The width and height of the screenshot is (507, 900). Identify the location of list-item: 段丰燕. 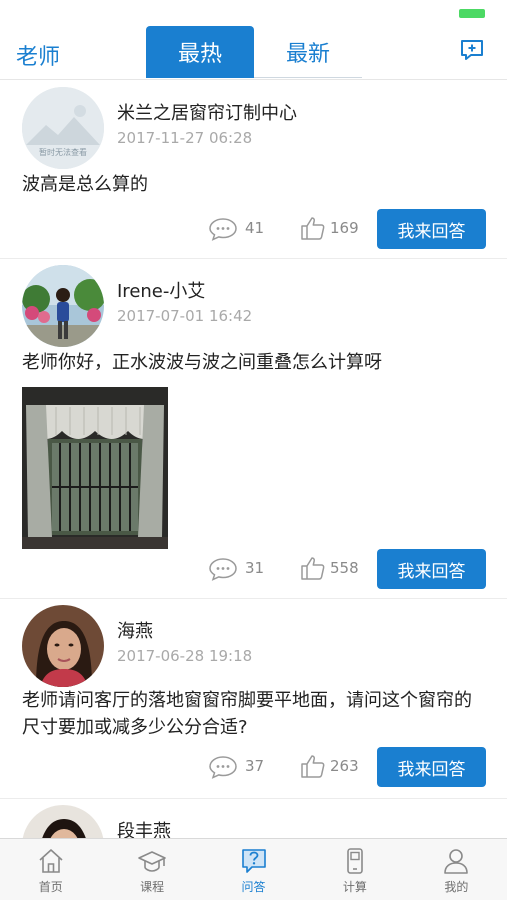
(253, 818).